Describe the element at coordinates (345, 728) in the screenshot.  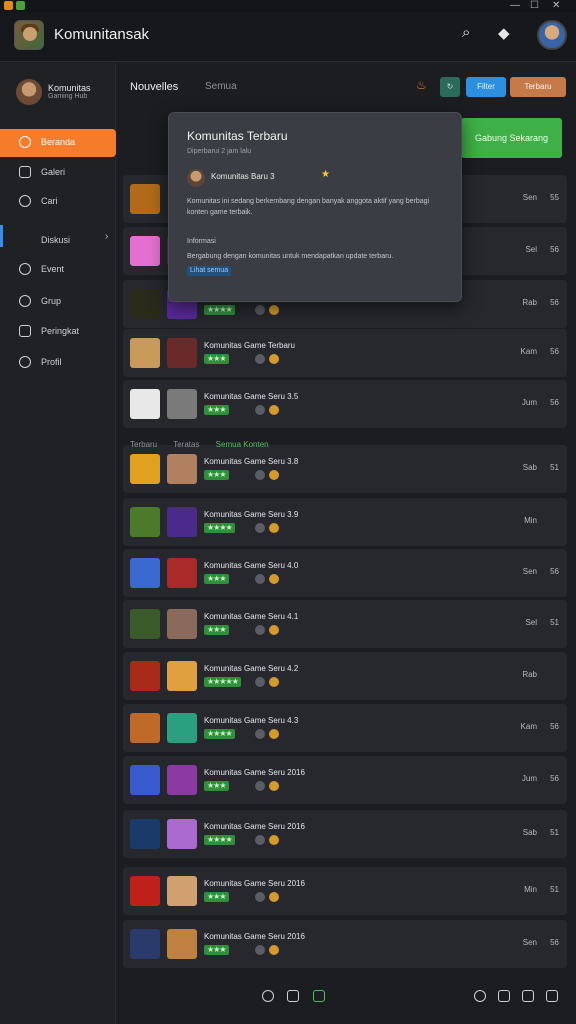
I see `list-item: Komunitas Game Seru 4.3 ★★★★ Kam 56` at that location.